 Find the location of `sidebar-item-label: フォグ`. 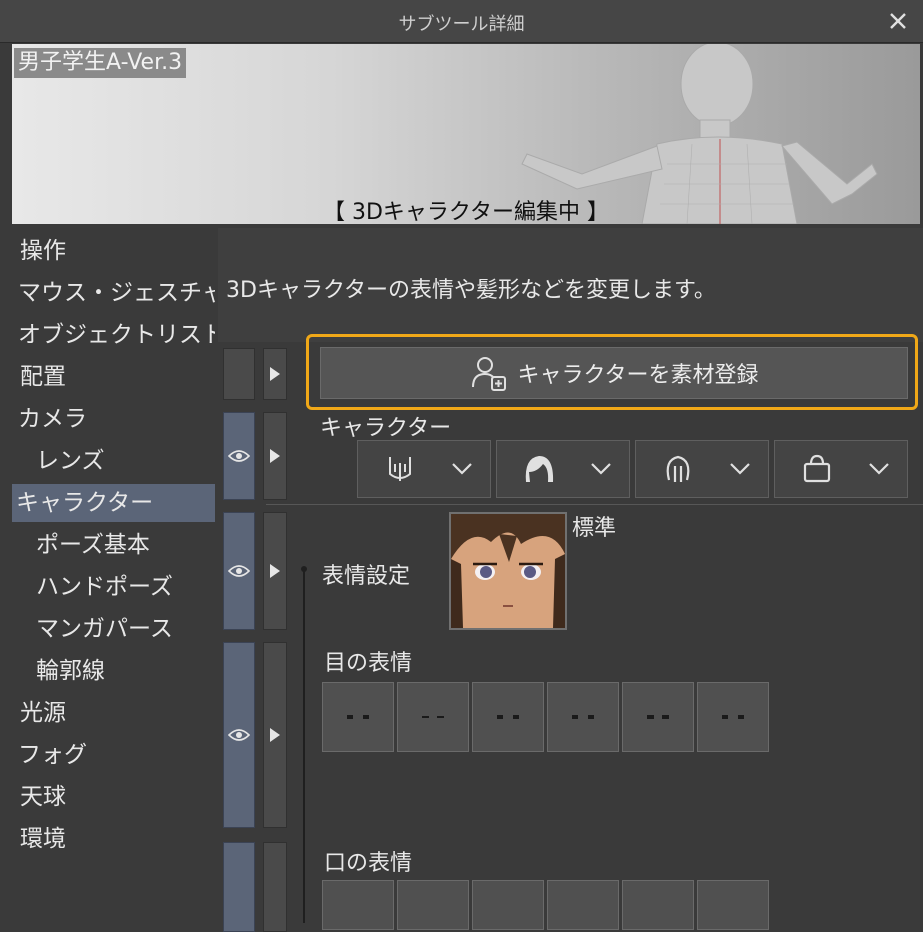

sidebar-item-label: フォグ is located at coordinates (52, 755).